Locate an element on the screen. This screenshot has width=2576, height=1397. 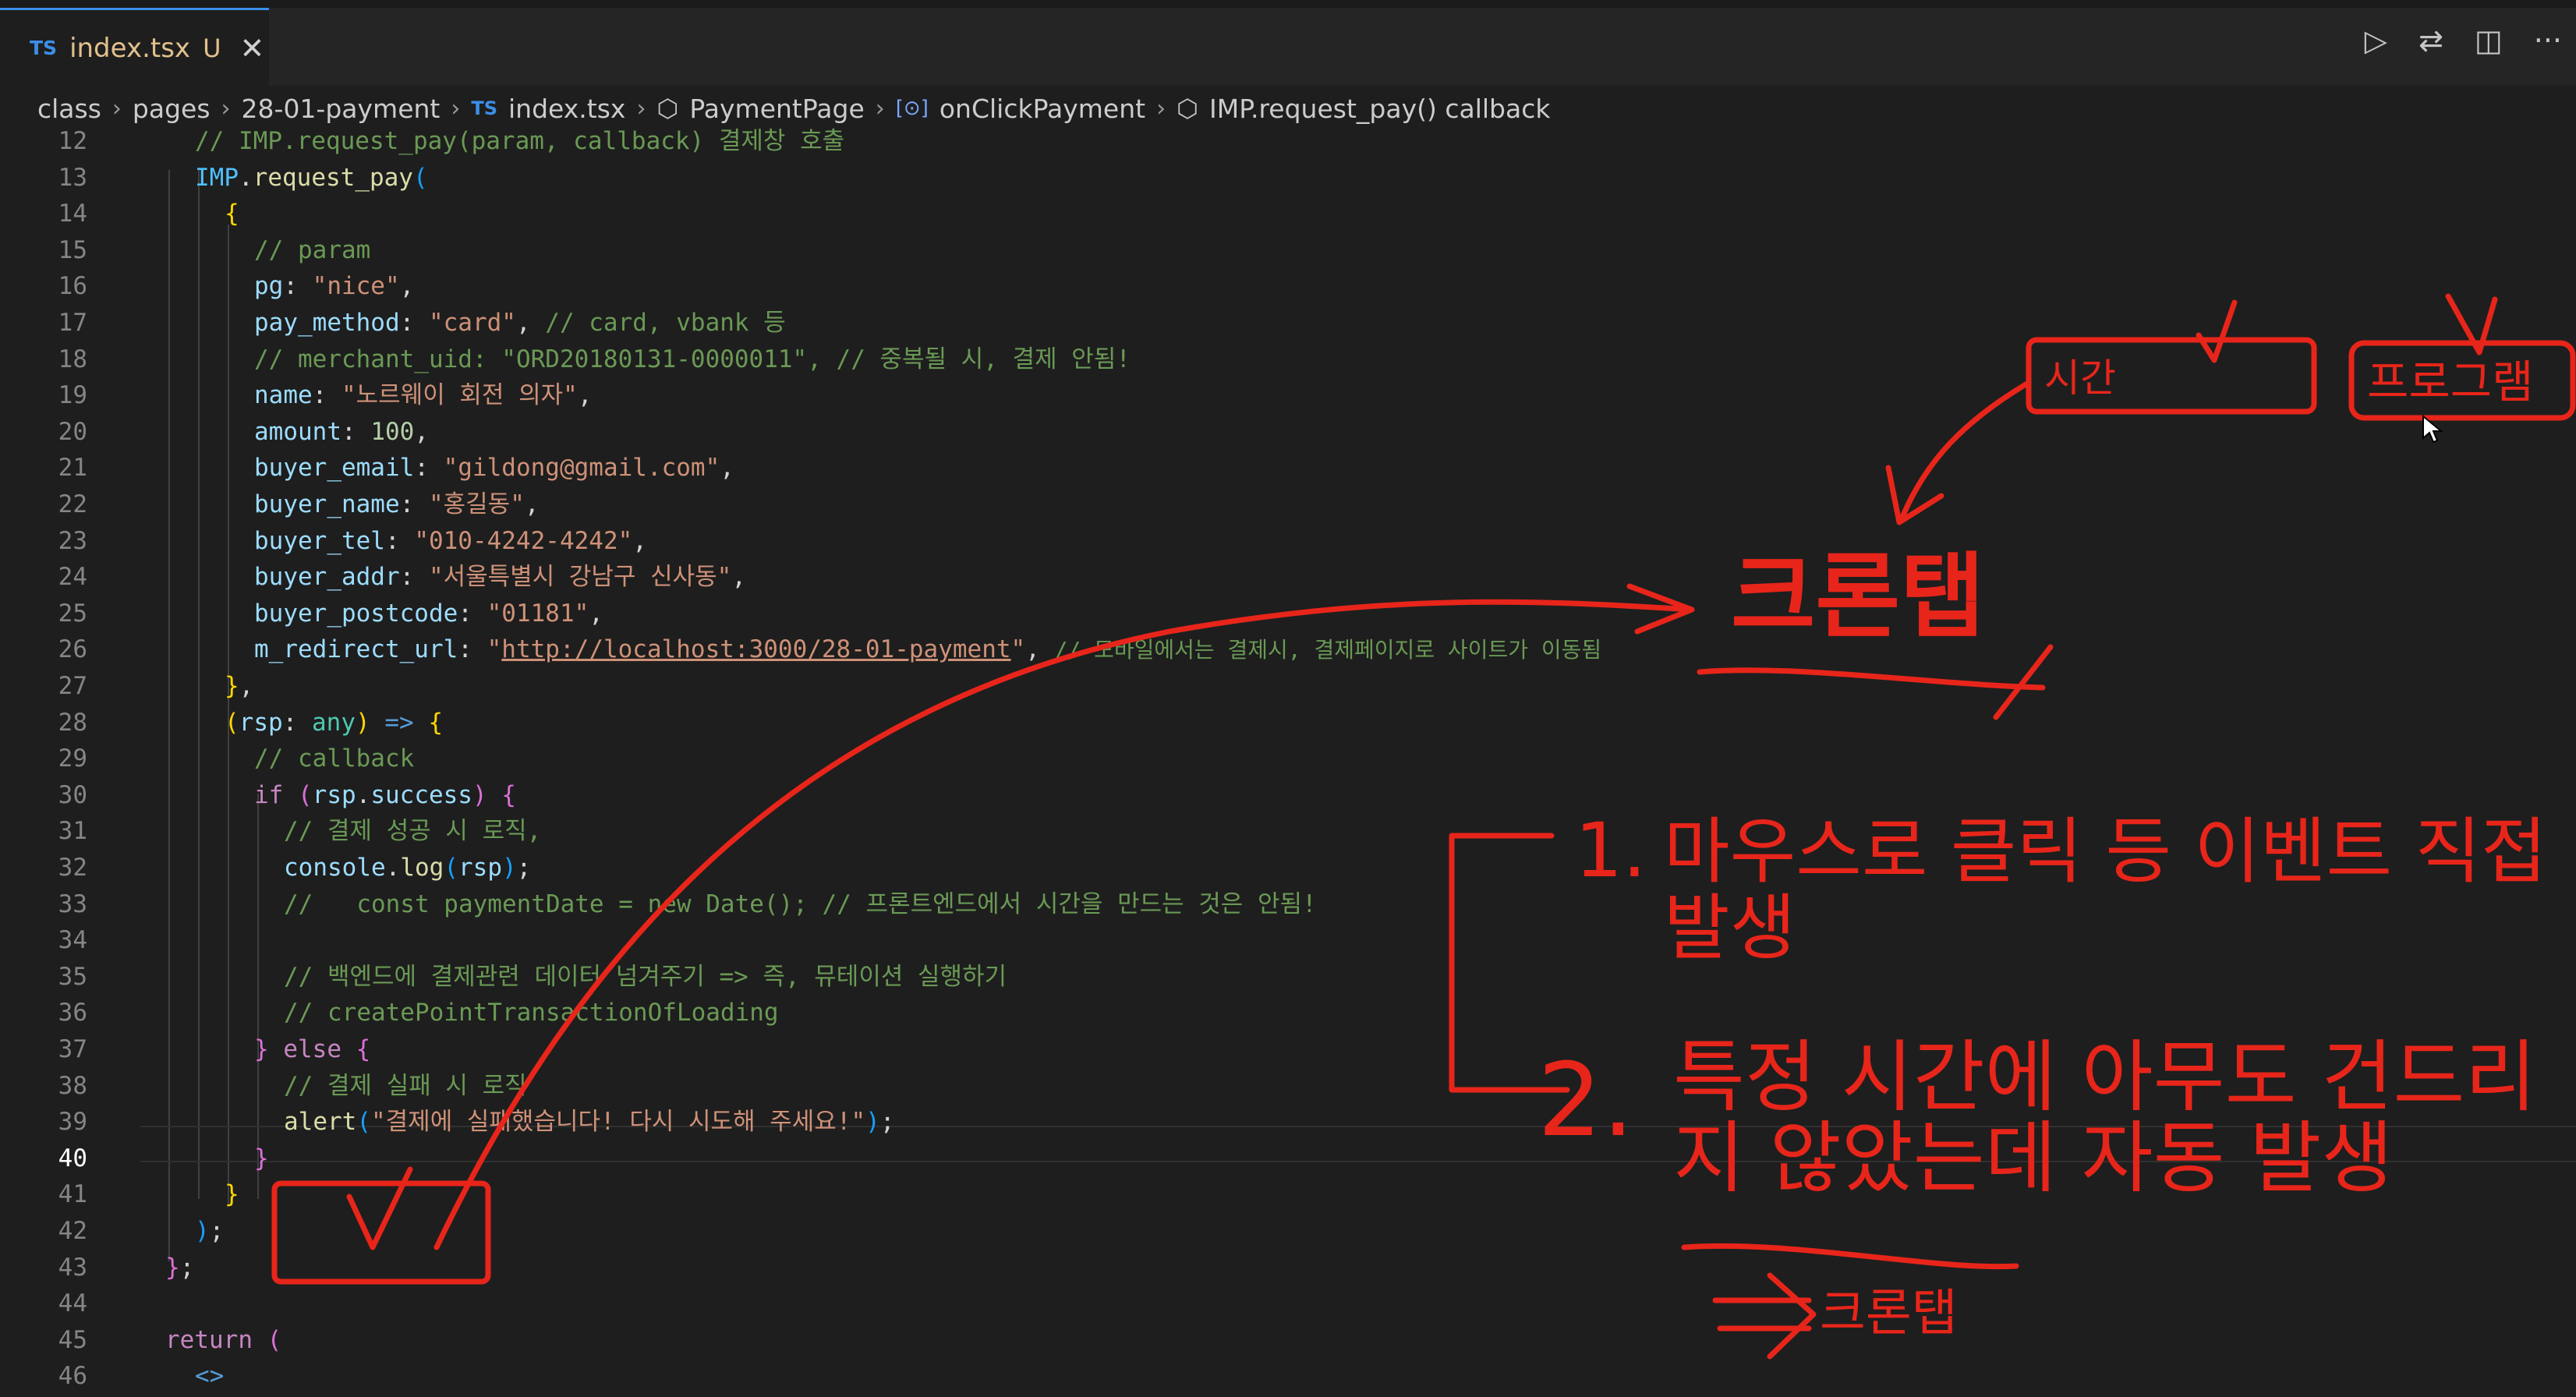
code-token: . is located at coordinates (363, 795).